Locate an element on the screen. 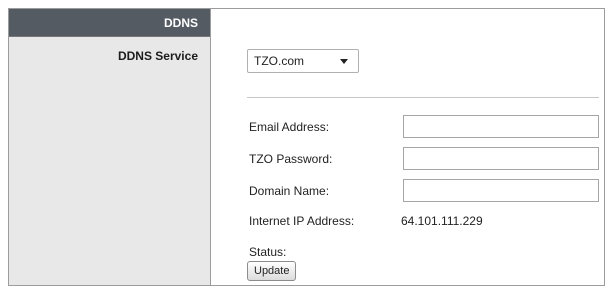 The height and width of the screenshot is (298, 614). update-button: Update is located at coordinates (272, 271).